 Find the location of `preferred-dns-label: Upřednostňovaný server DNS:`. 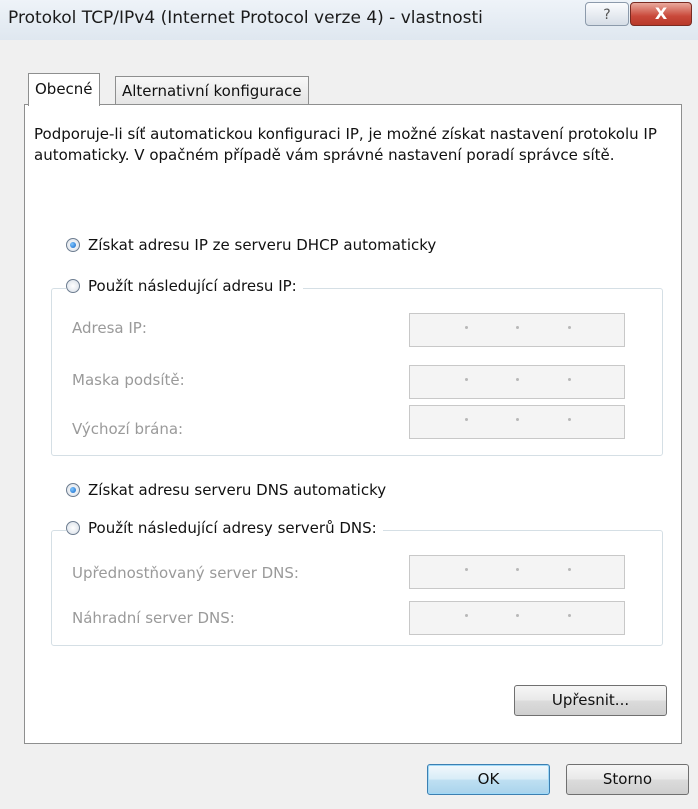

preferred-dns-label: Upřednostňovaný server DNS: is located at coordinates (185, 573).